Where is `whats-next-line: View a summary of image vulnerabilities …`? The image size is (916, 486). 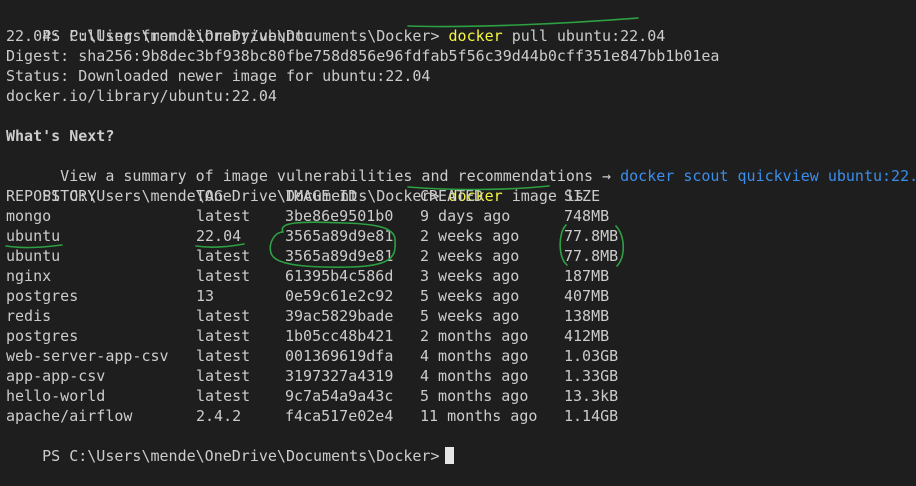 whats-next-line: View a summary of image vulnerabilities … is located at coordinates (461, 165).